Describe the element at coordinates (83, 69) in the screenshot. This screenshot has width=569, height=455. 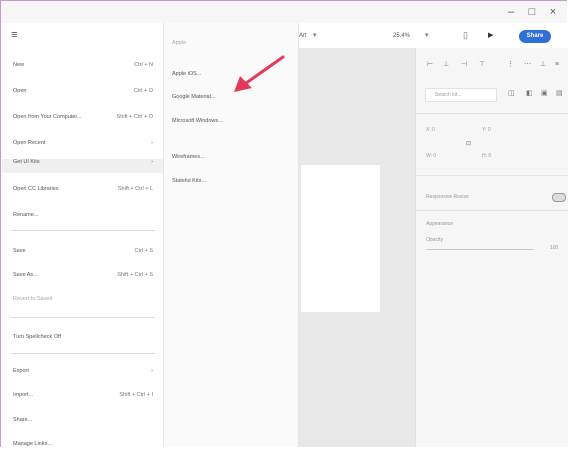
I see `menu-item-new: New Ctrl + N` at that location.